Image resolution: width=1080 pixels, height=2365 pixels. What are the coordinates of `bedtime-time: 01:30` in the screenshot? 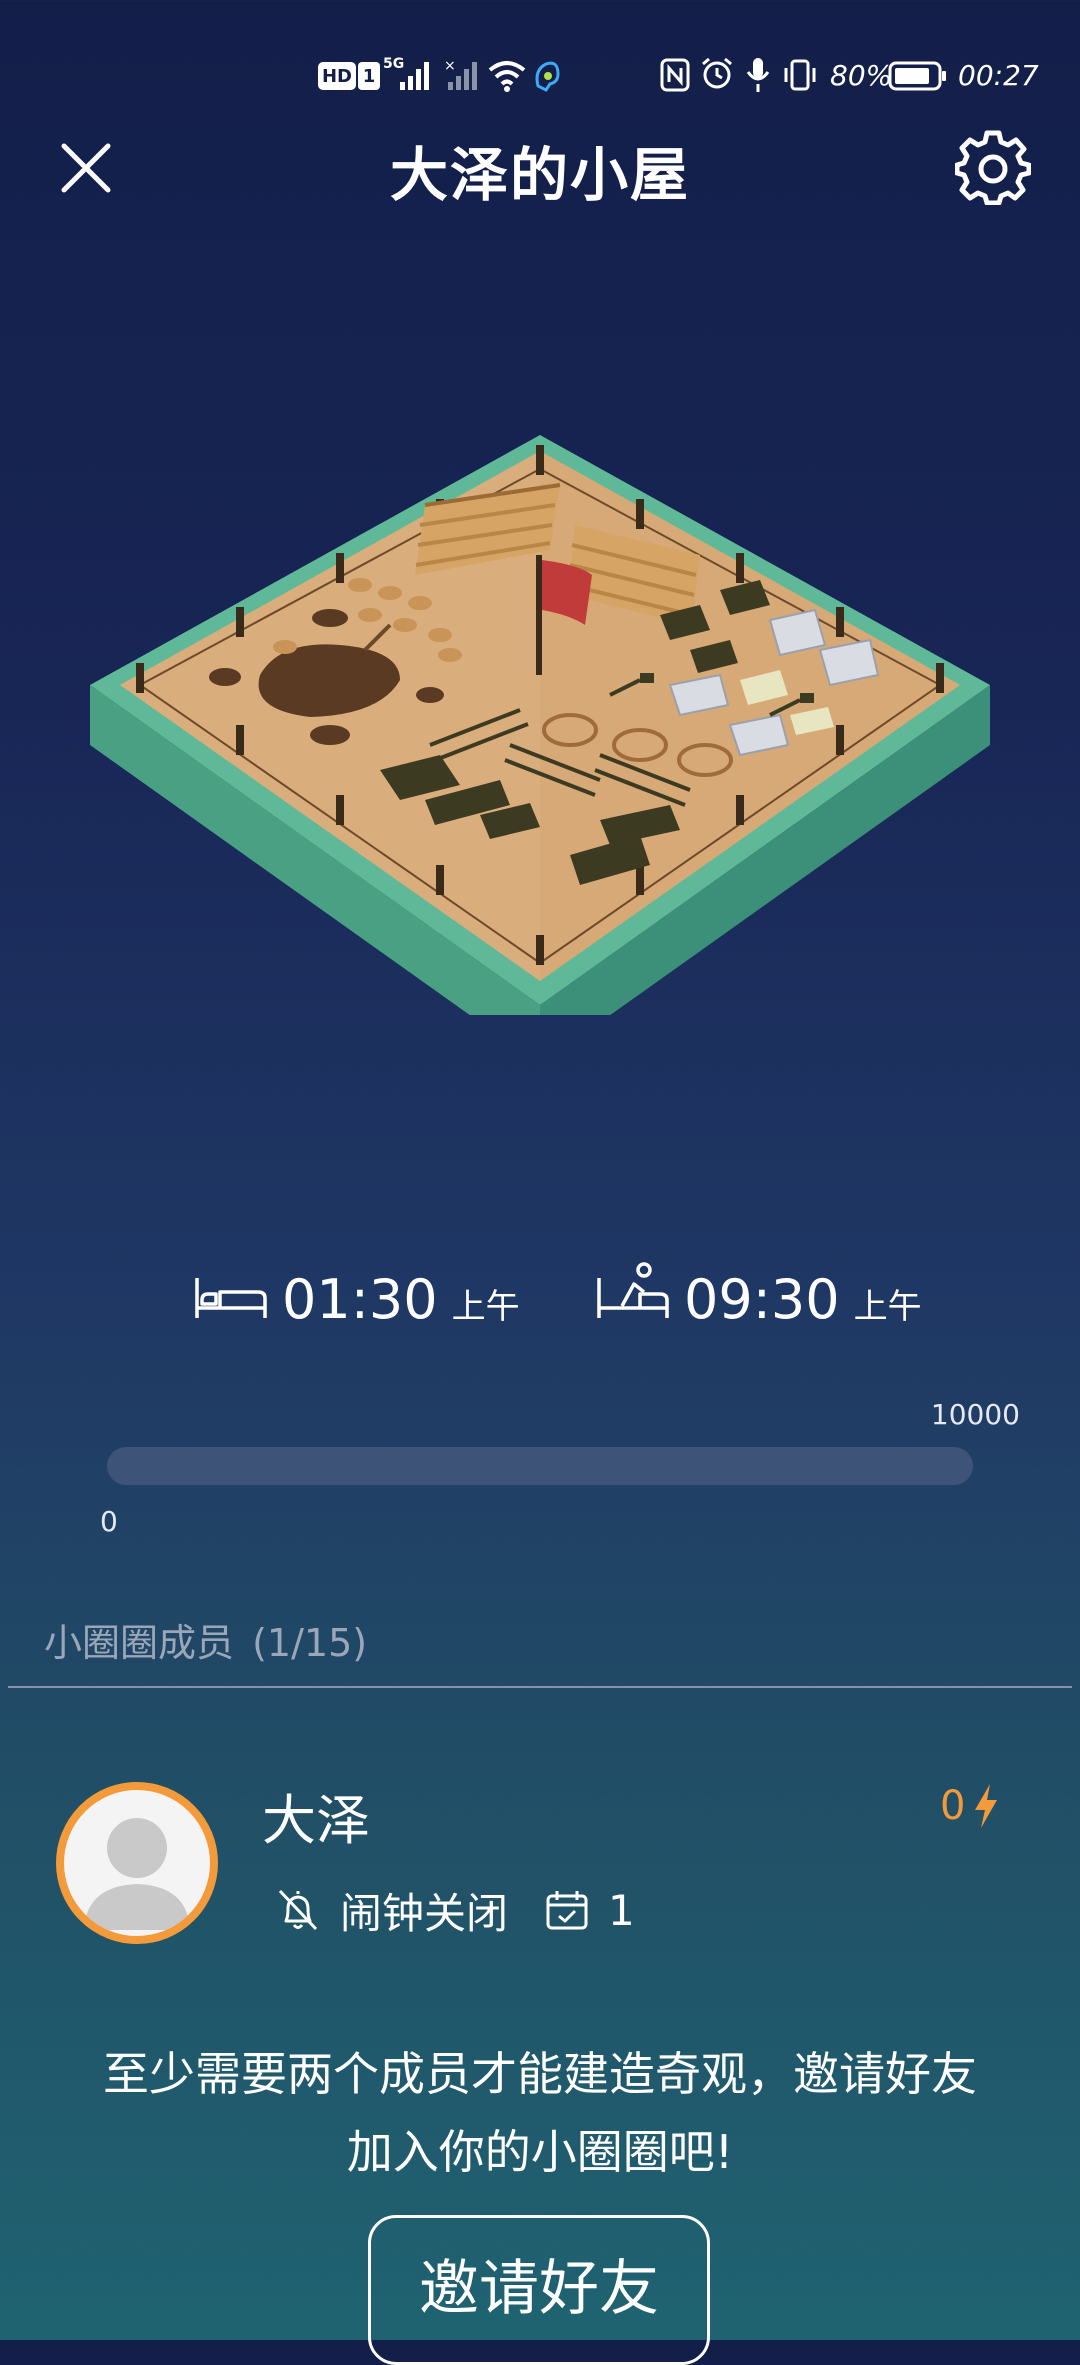 It's located at (360, 1299).